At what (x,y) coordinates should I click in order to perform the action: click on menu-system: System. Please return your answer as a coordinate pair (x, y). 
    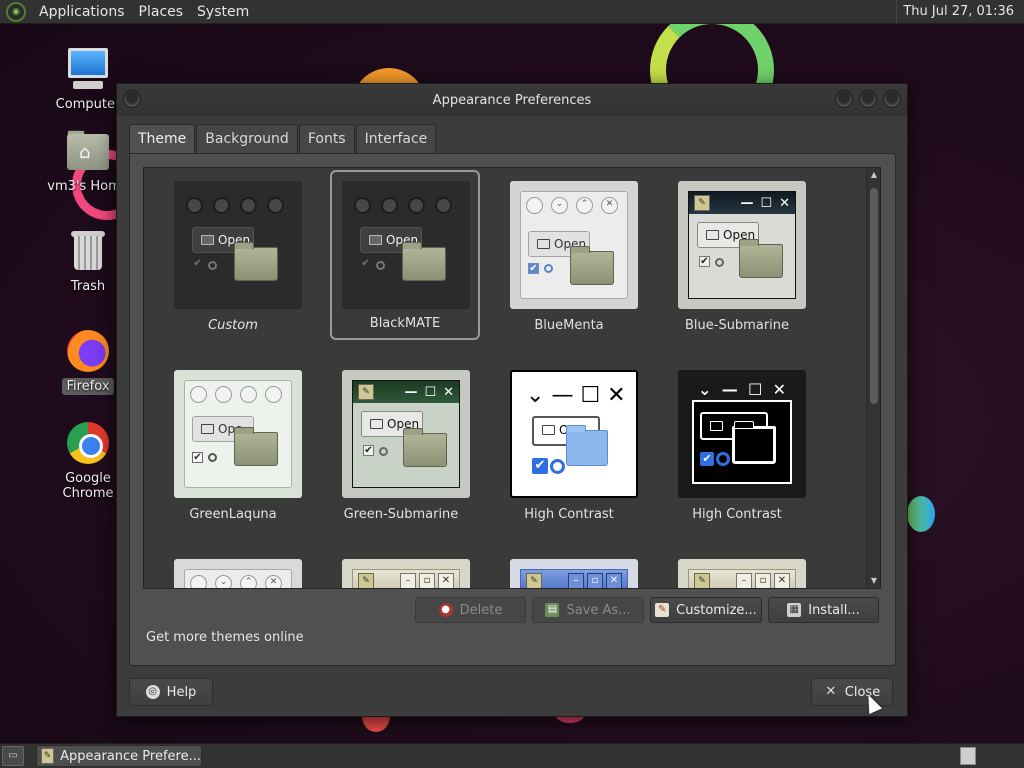
    Looking at the image, I should click on (223, 12).